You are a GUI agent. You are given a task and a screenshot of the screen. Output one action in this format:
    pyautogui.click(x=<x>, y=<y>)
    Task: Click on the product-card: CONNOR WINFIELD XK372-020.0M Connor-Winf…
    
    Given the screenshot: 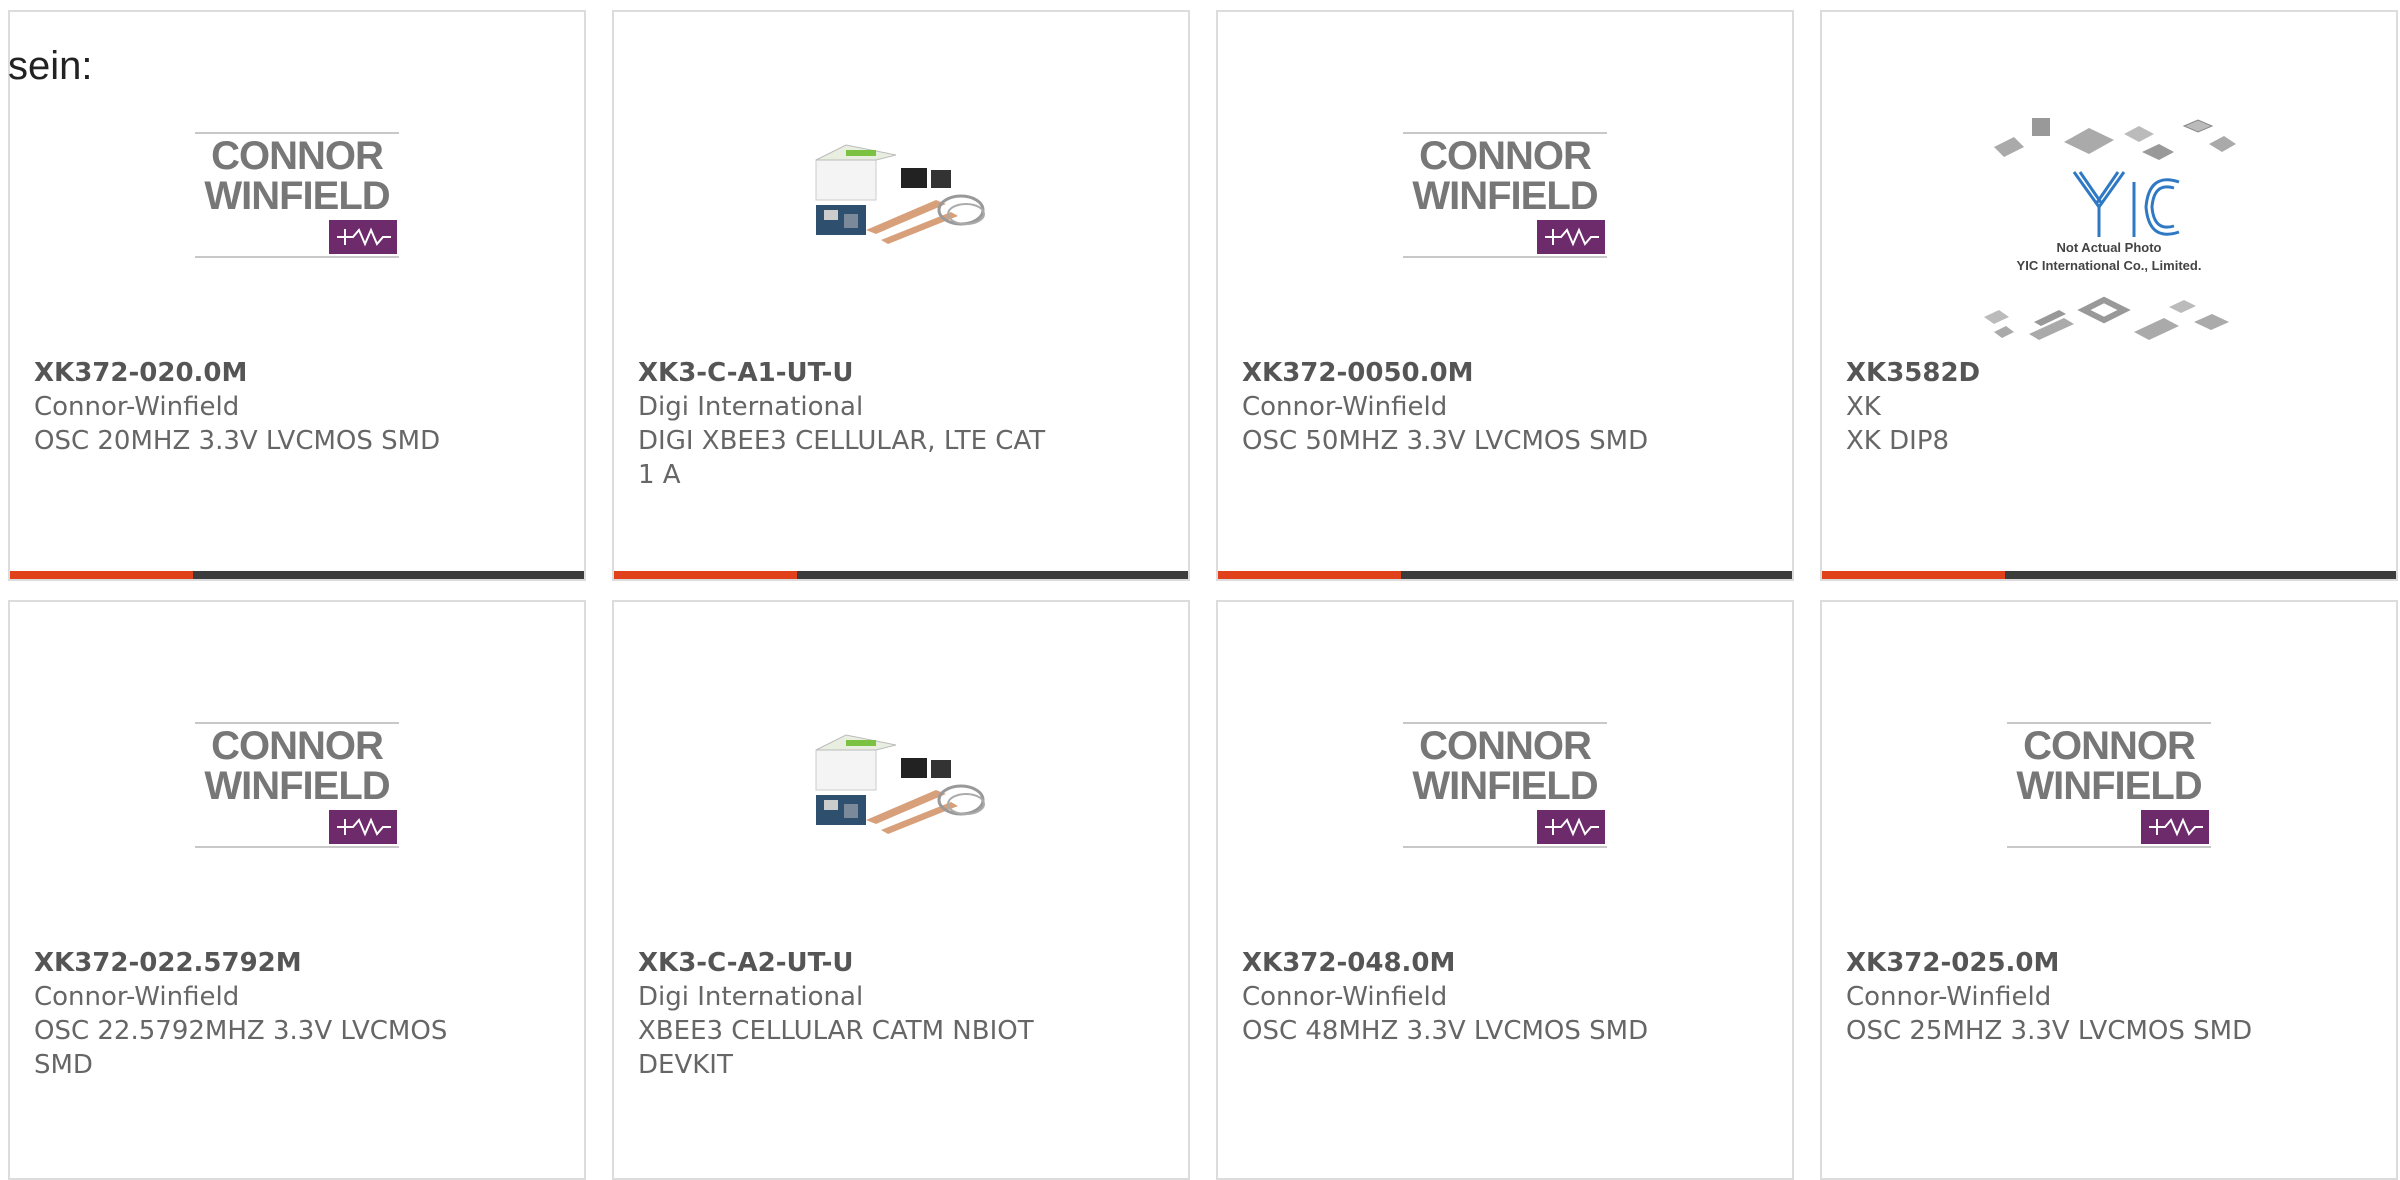 What is the action you would take?
    pyautogui.click(x=297, y=295)
    